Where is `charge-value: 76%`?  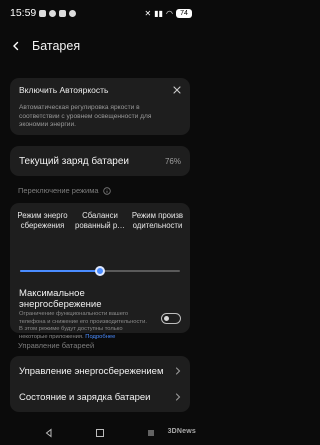 charge-value: 76% is located at coordinates (172, 161).